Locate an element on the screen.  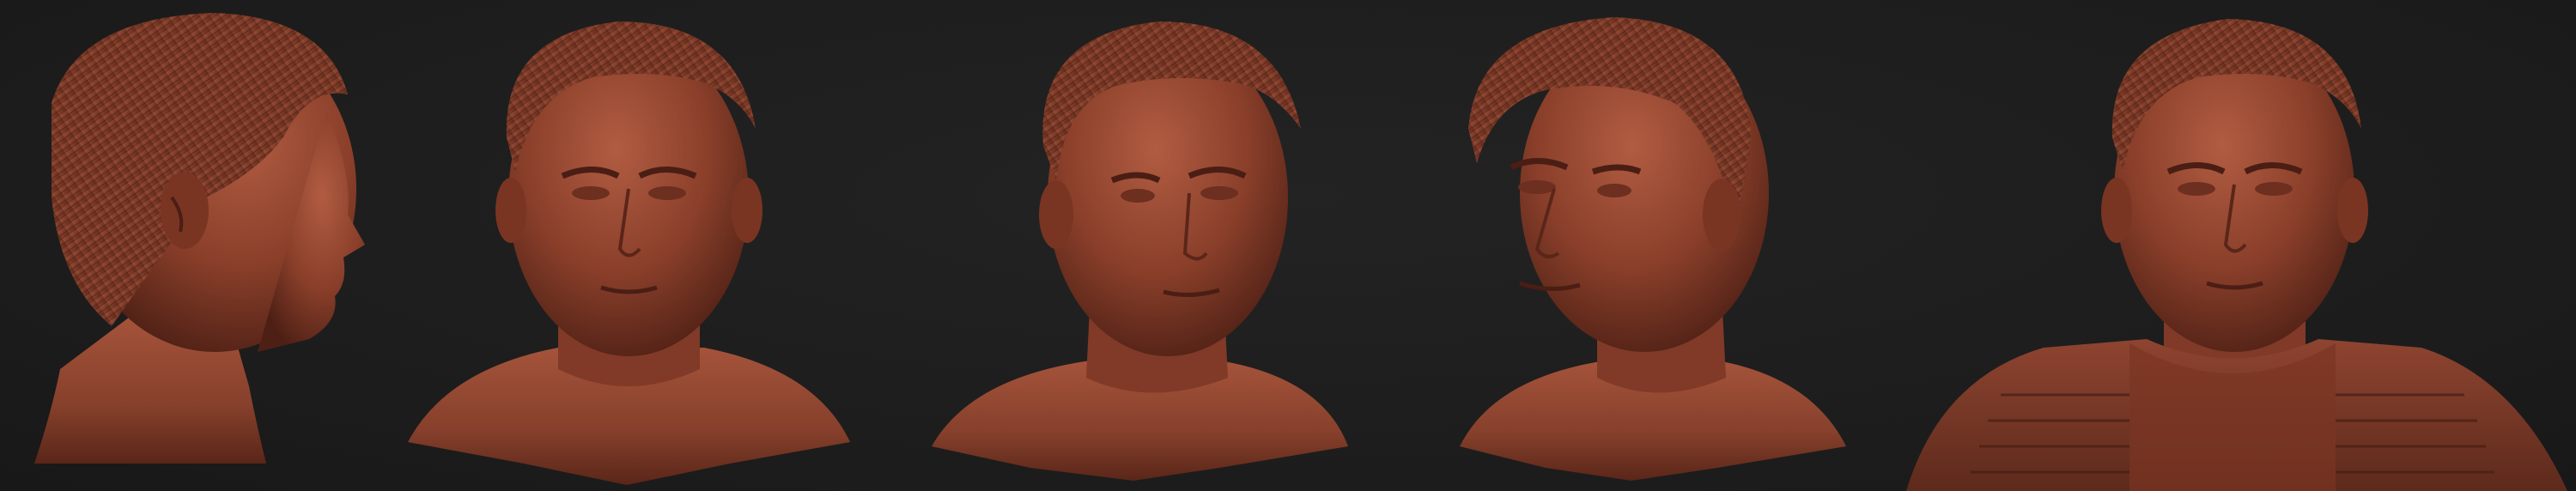
bust-side-profile is located at coordinates (199, 239).